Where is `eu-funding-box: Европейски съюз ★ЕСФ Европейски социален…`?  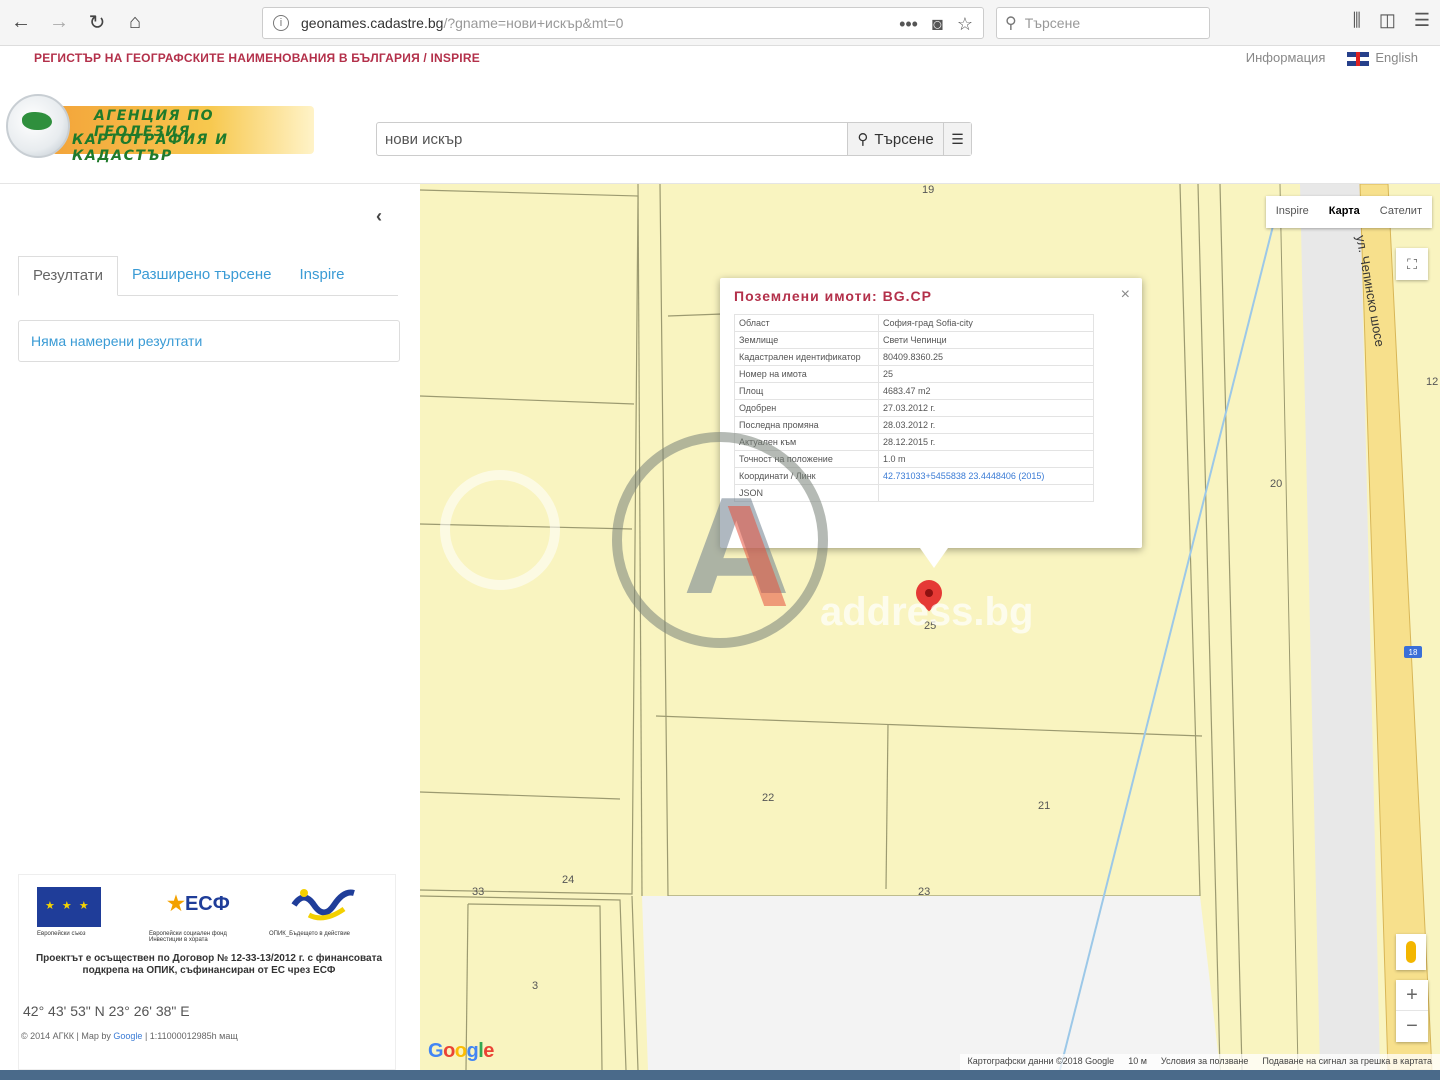
eu-funding-box: Европейски съюз ★ЕСФ Европейски социален… is located at coordinates (207, 972).